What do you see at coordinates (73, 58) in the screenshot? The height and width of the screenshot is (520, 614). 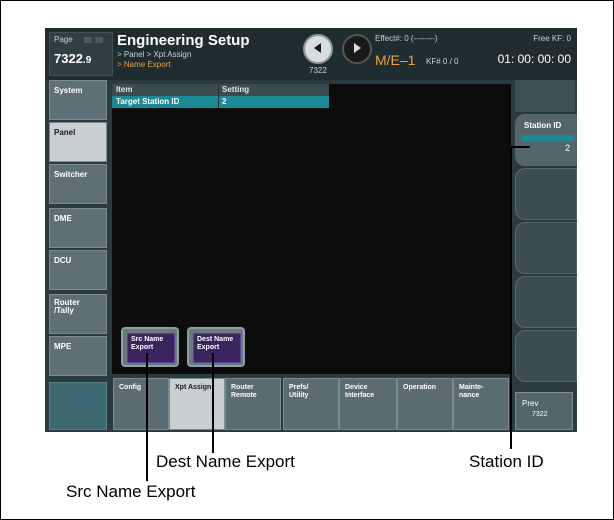 I see `page-number: 7322.9` at bounding box center [73, 58].